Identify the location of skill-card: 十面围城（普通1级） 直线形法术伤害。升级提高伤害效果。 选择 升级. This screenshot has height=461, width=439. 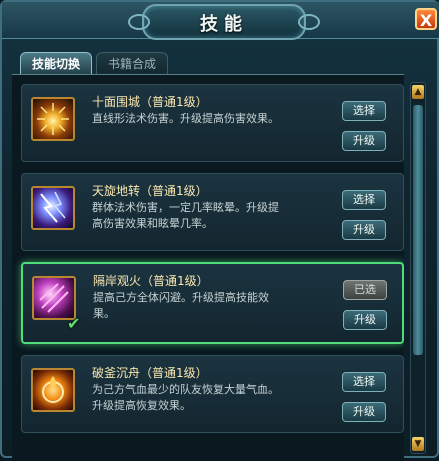
(212, 123).